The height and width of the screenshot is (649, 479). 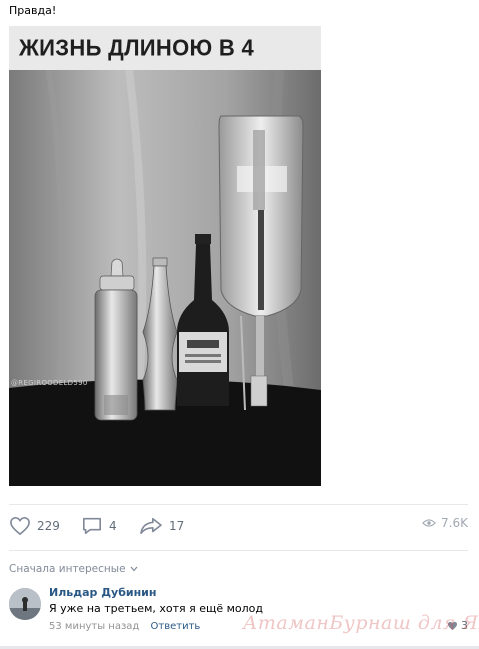 What do you see at coordinates (113, 526) in the screenshot?
I see `comment-count: 4` at bounding box center [113, 526].